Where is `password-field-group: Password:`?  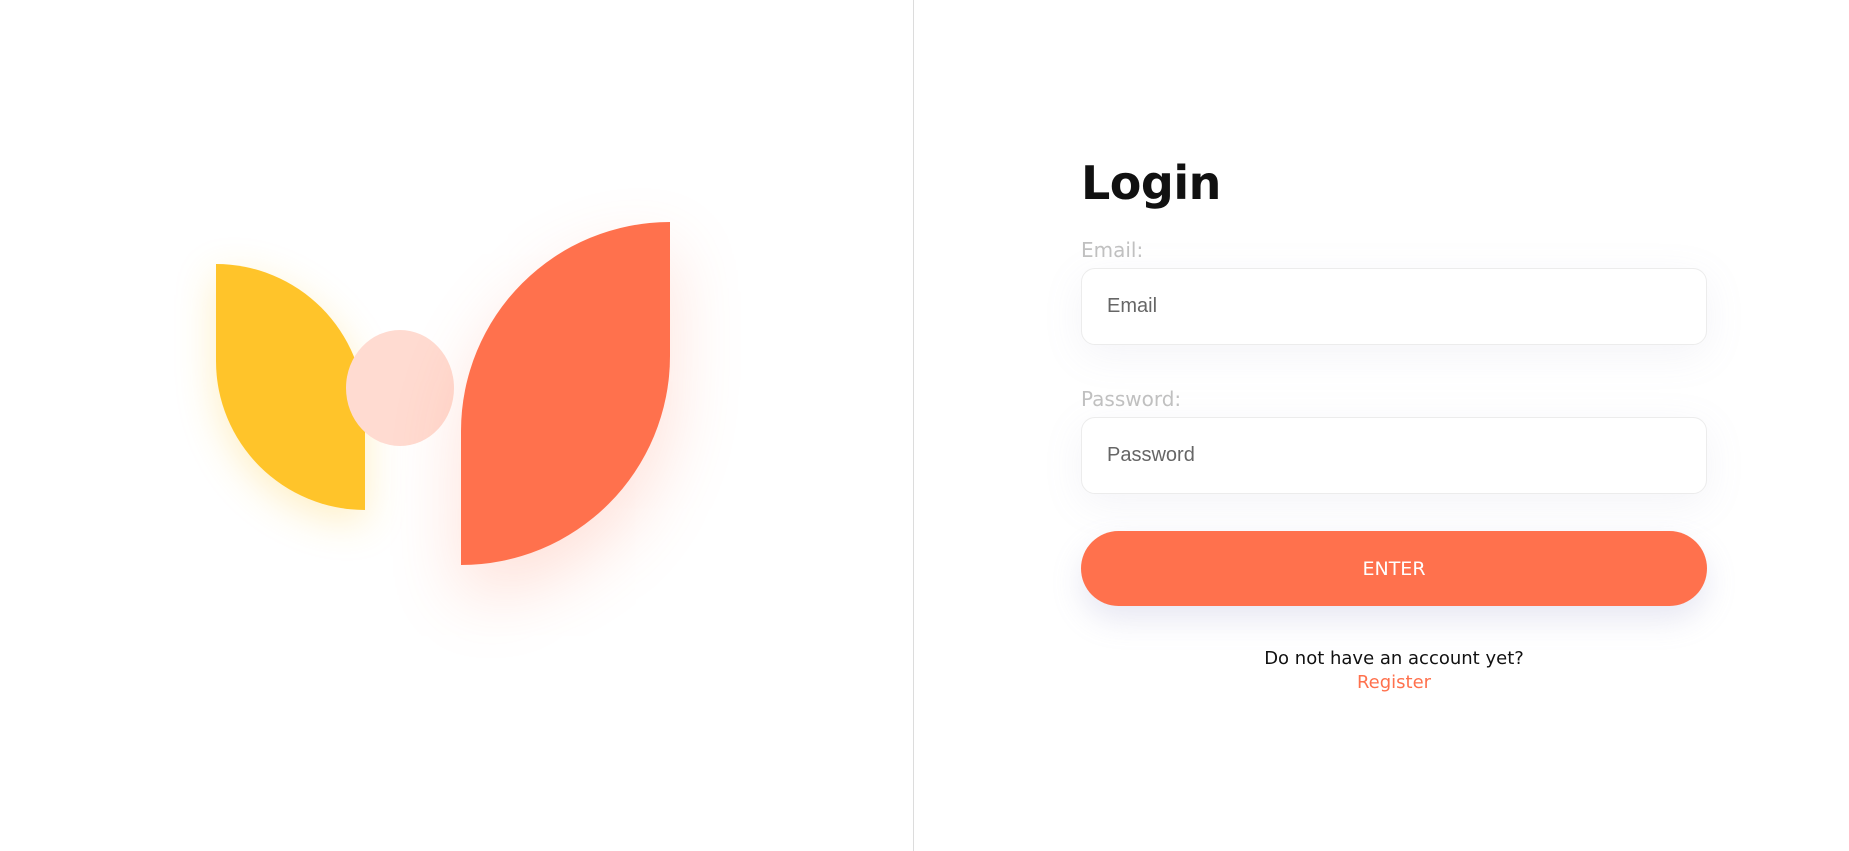
password-field-group: Password: is located at coordinates (1394, 439).